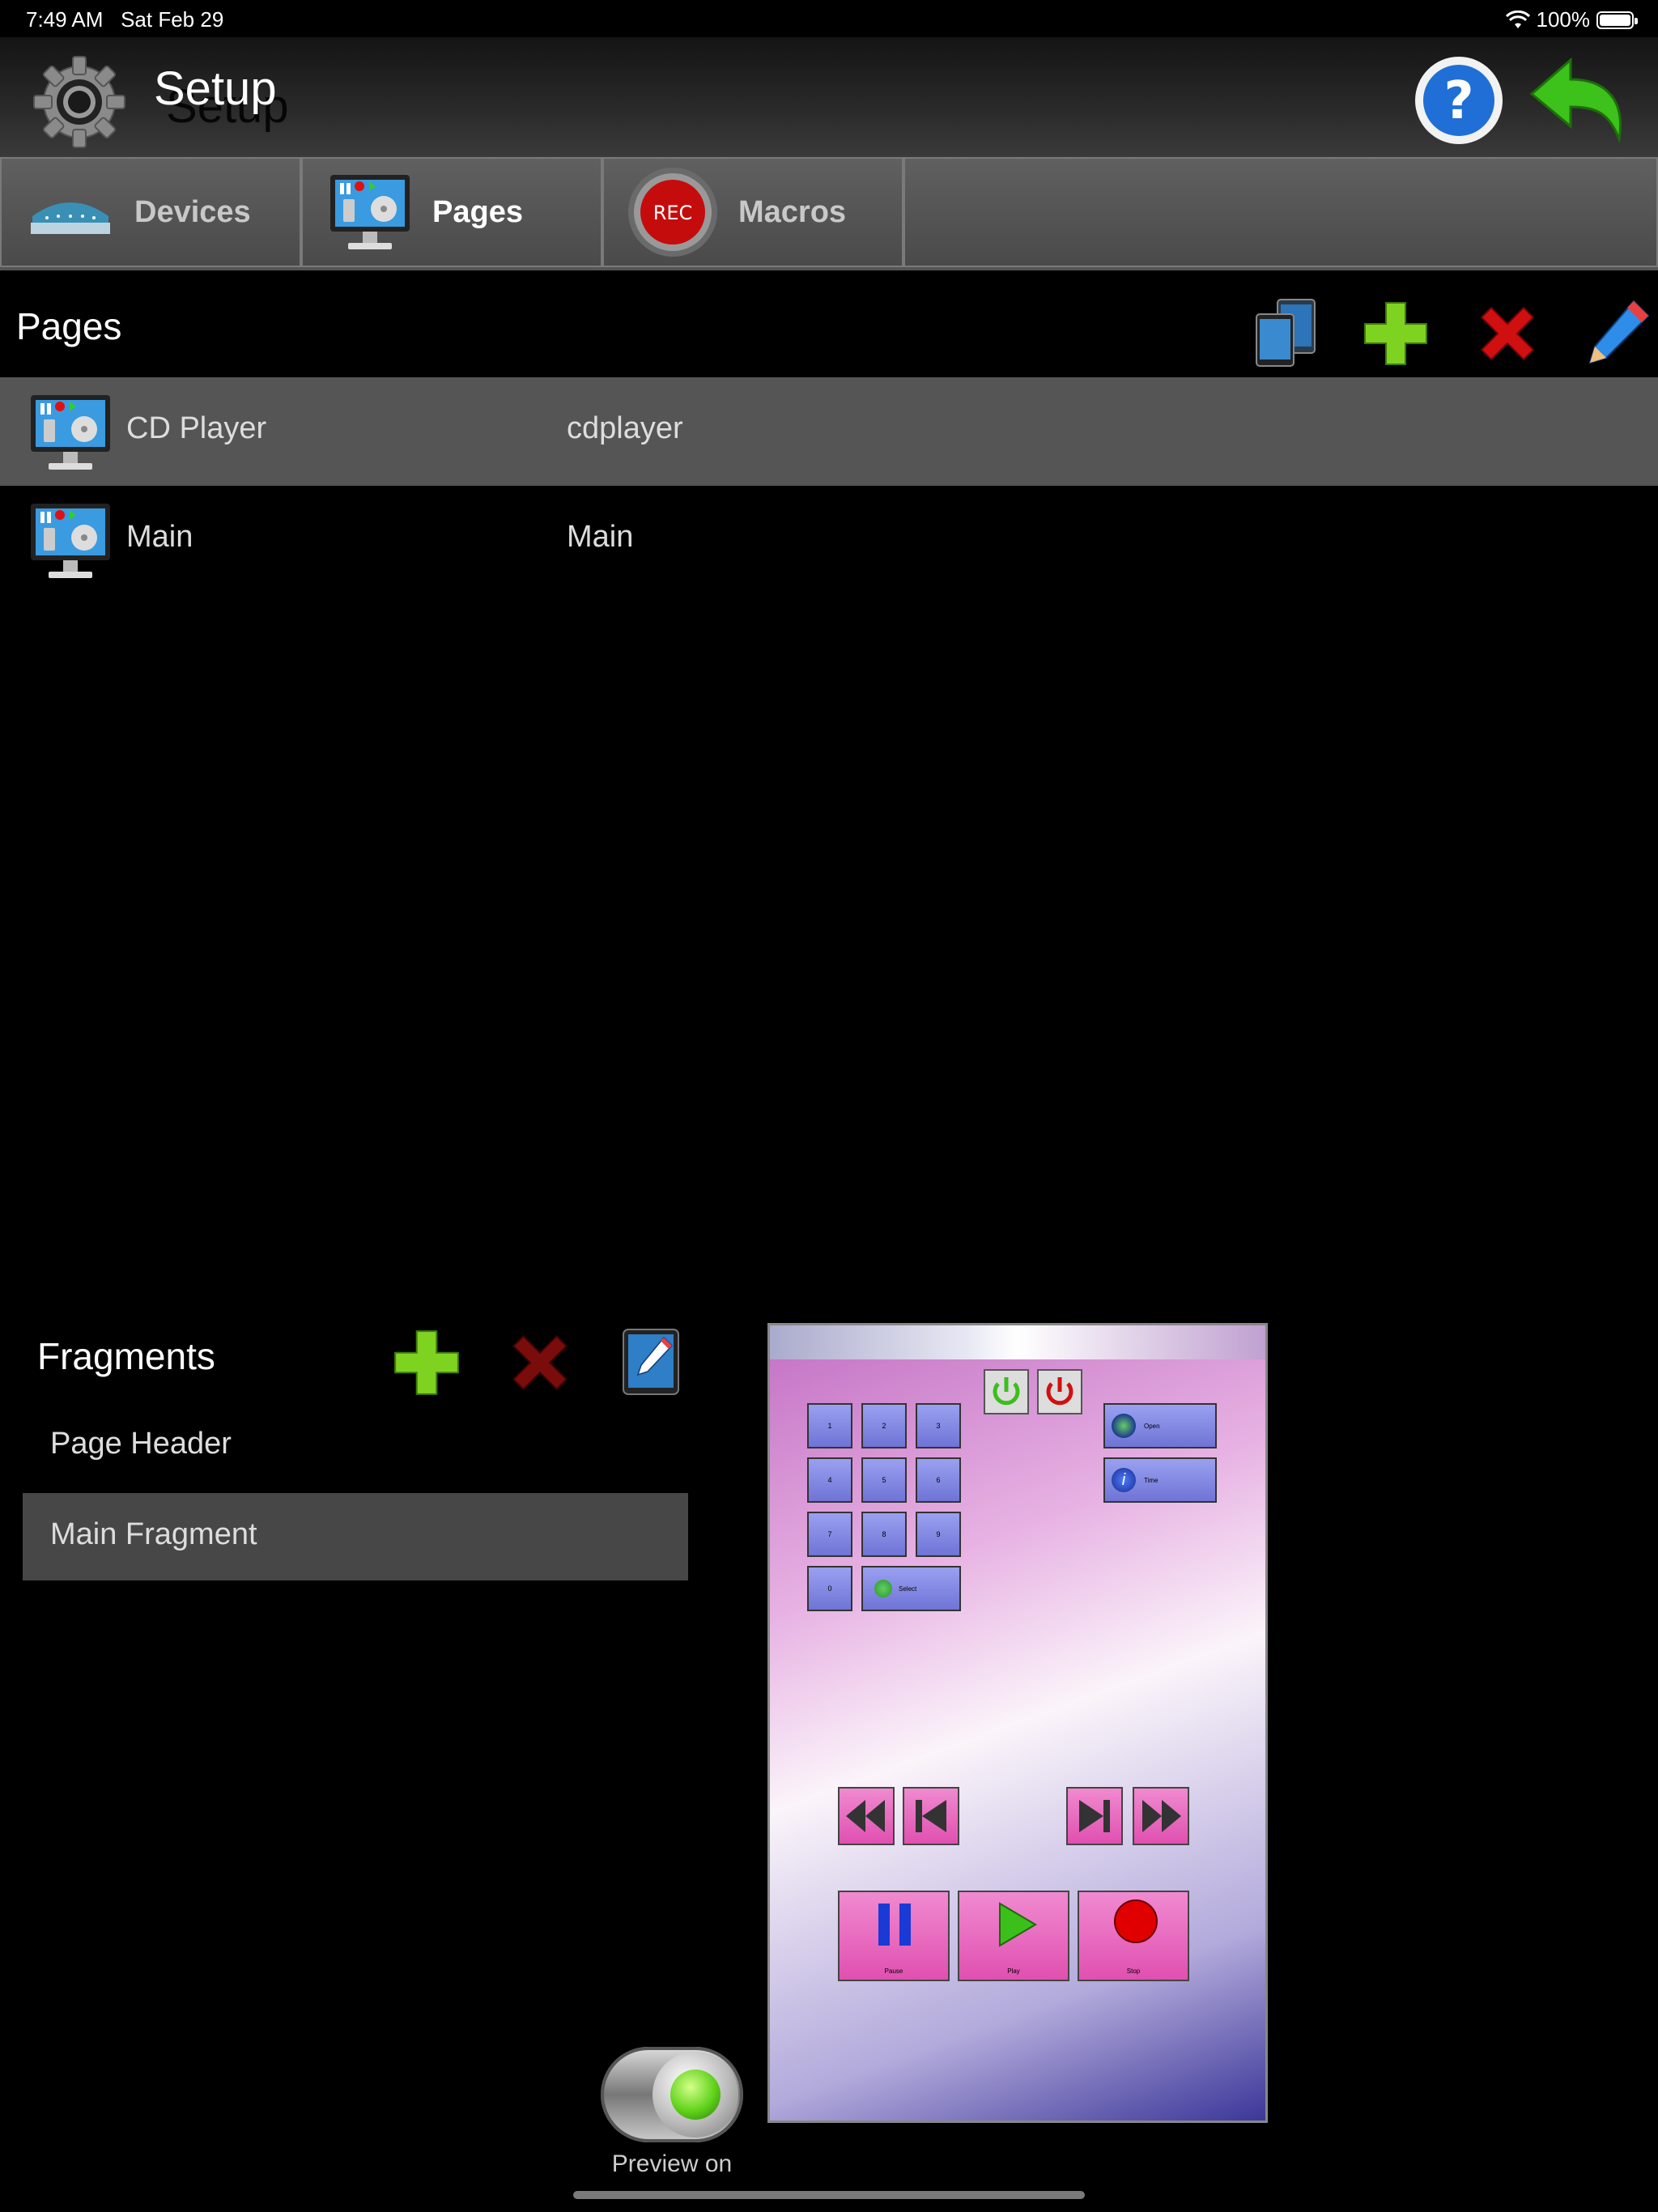 The width and height of the screenshot is (1658, 2212). I want to click on fragments-section-title: Fragments, so click(126, 1356).